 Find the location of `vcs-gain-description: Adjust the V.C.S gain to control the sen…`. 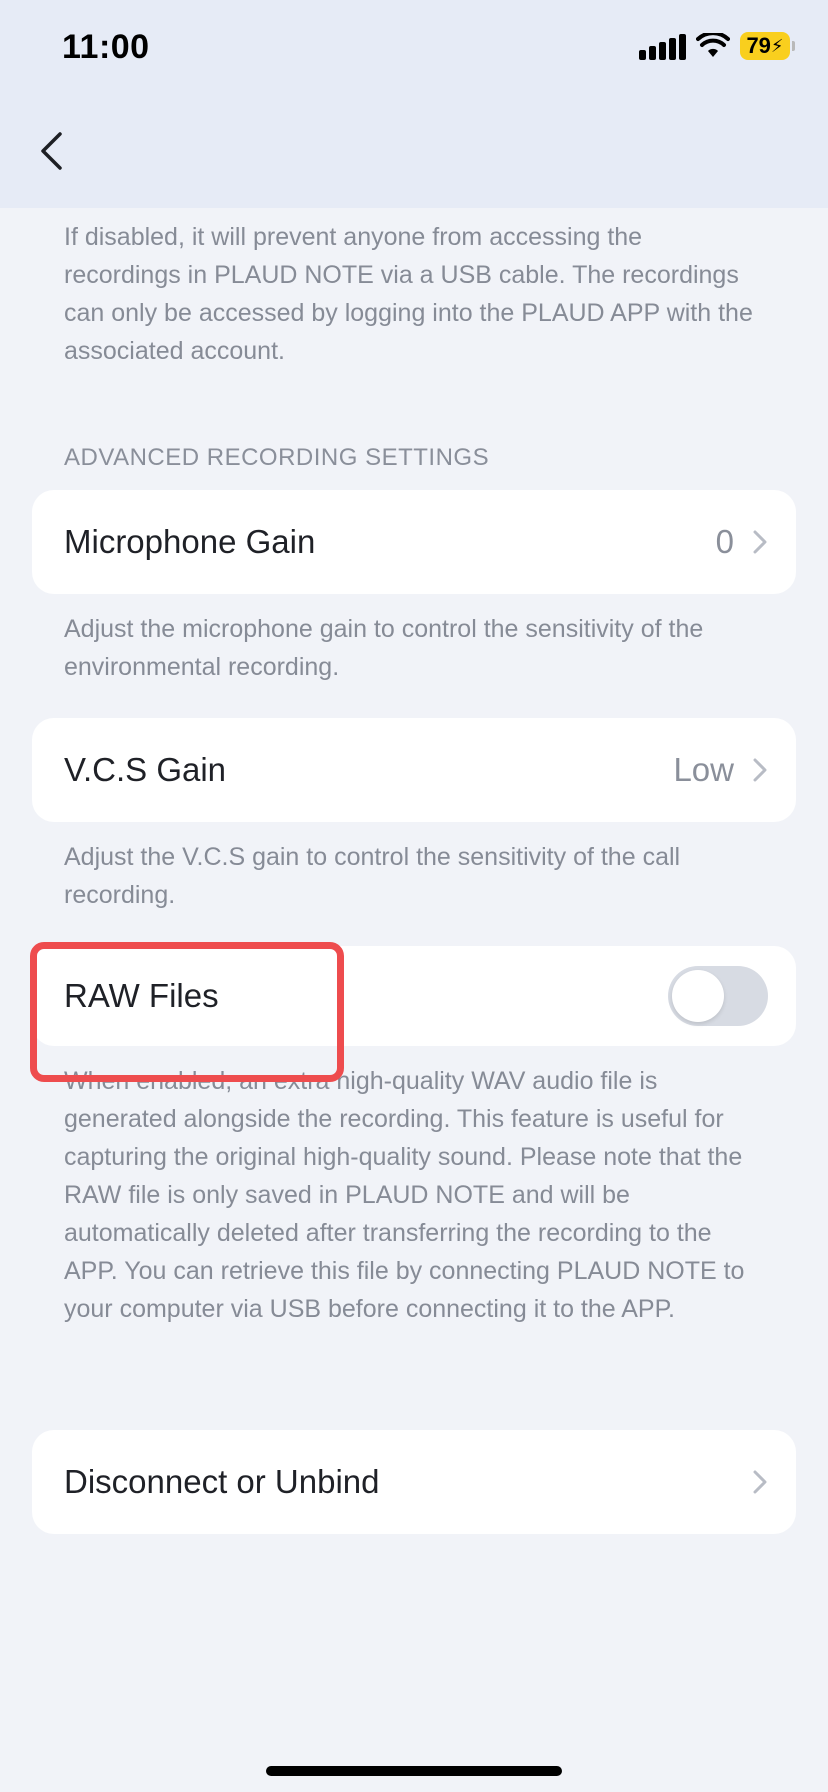

vcs-gain-description: Adjust the V.C.S gain to control the sen… is located at coordinates (372, 876).